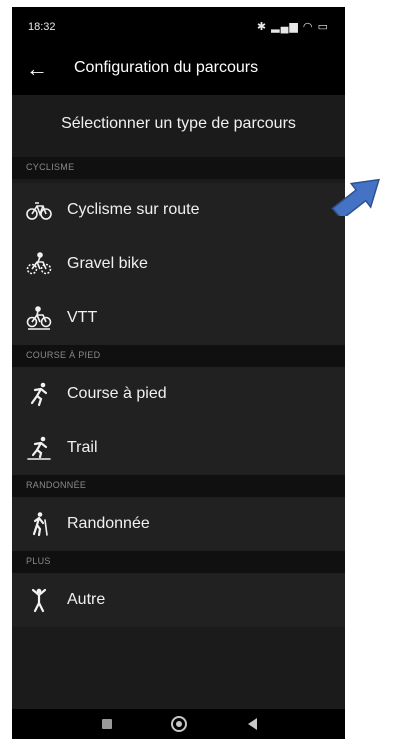 The image size is (412, 744). Describe the element at coordinates (178, 318) in the screenshot. I see `list-item-mountain-bike: VTT` at that location.